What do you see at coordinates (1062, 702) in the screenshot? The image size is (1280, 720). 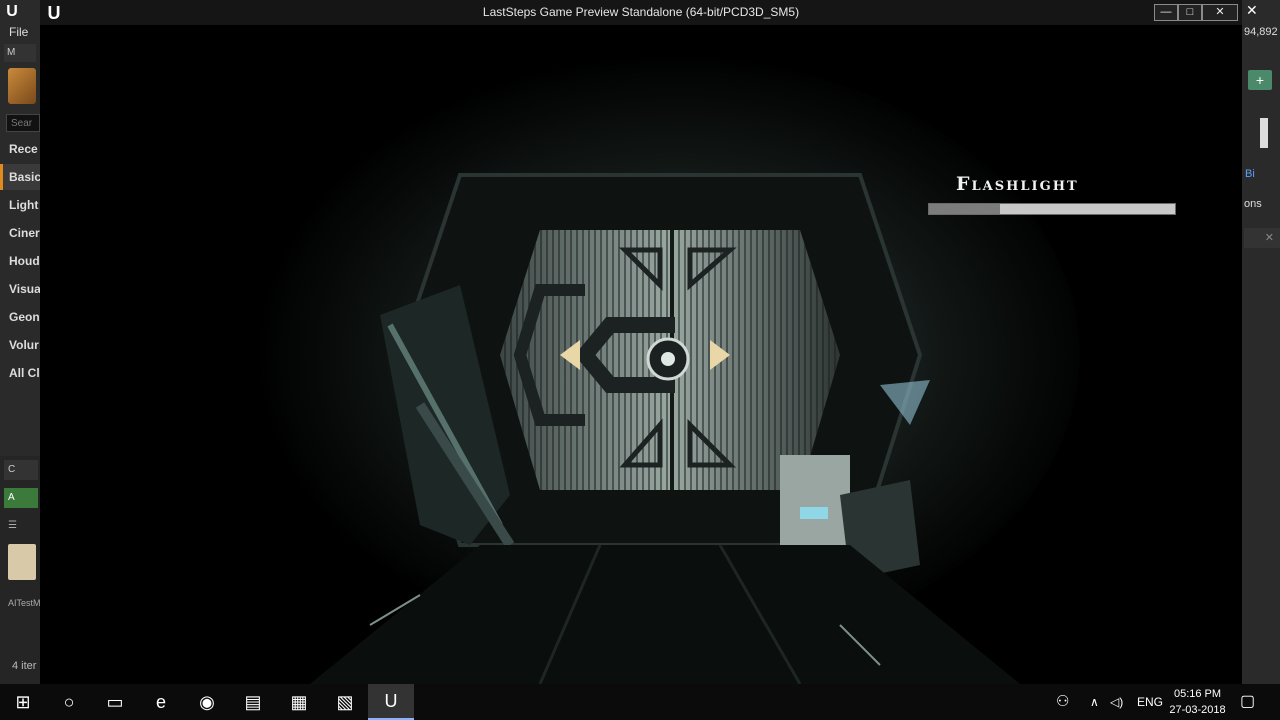 I see `people-icon: ⚇` at bounding box center [1062, 702].